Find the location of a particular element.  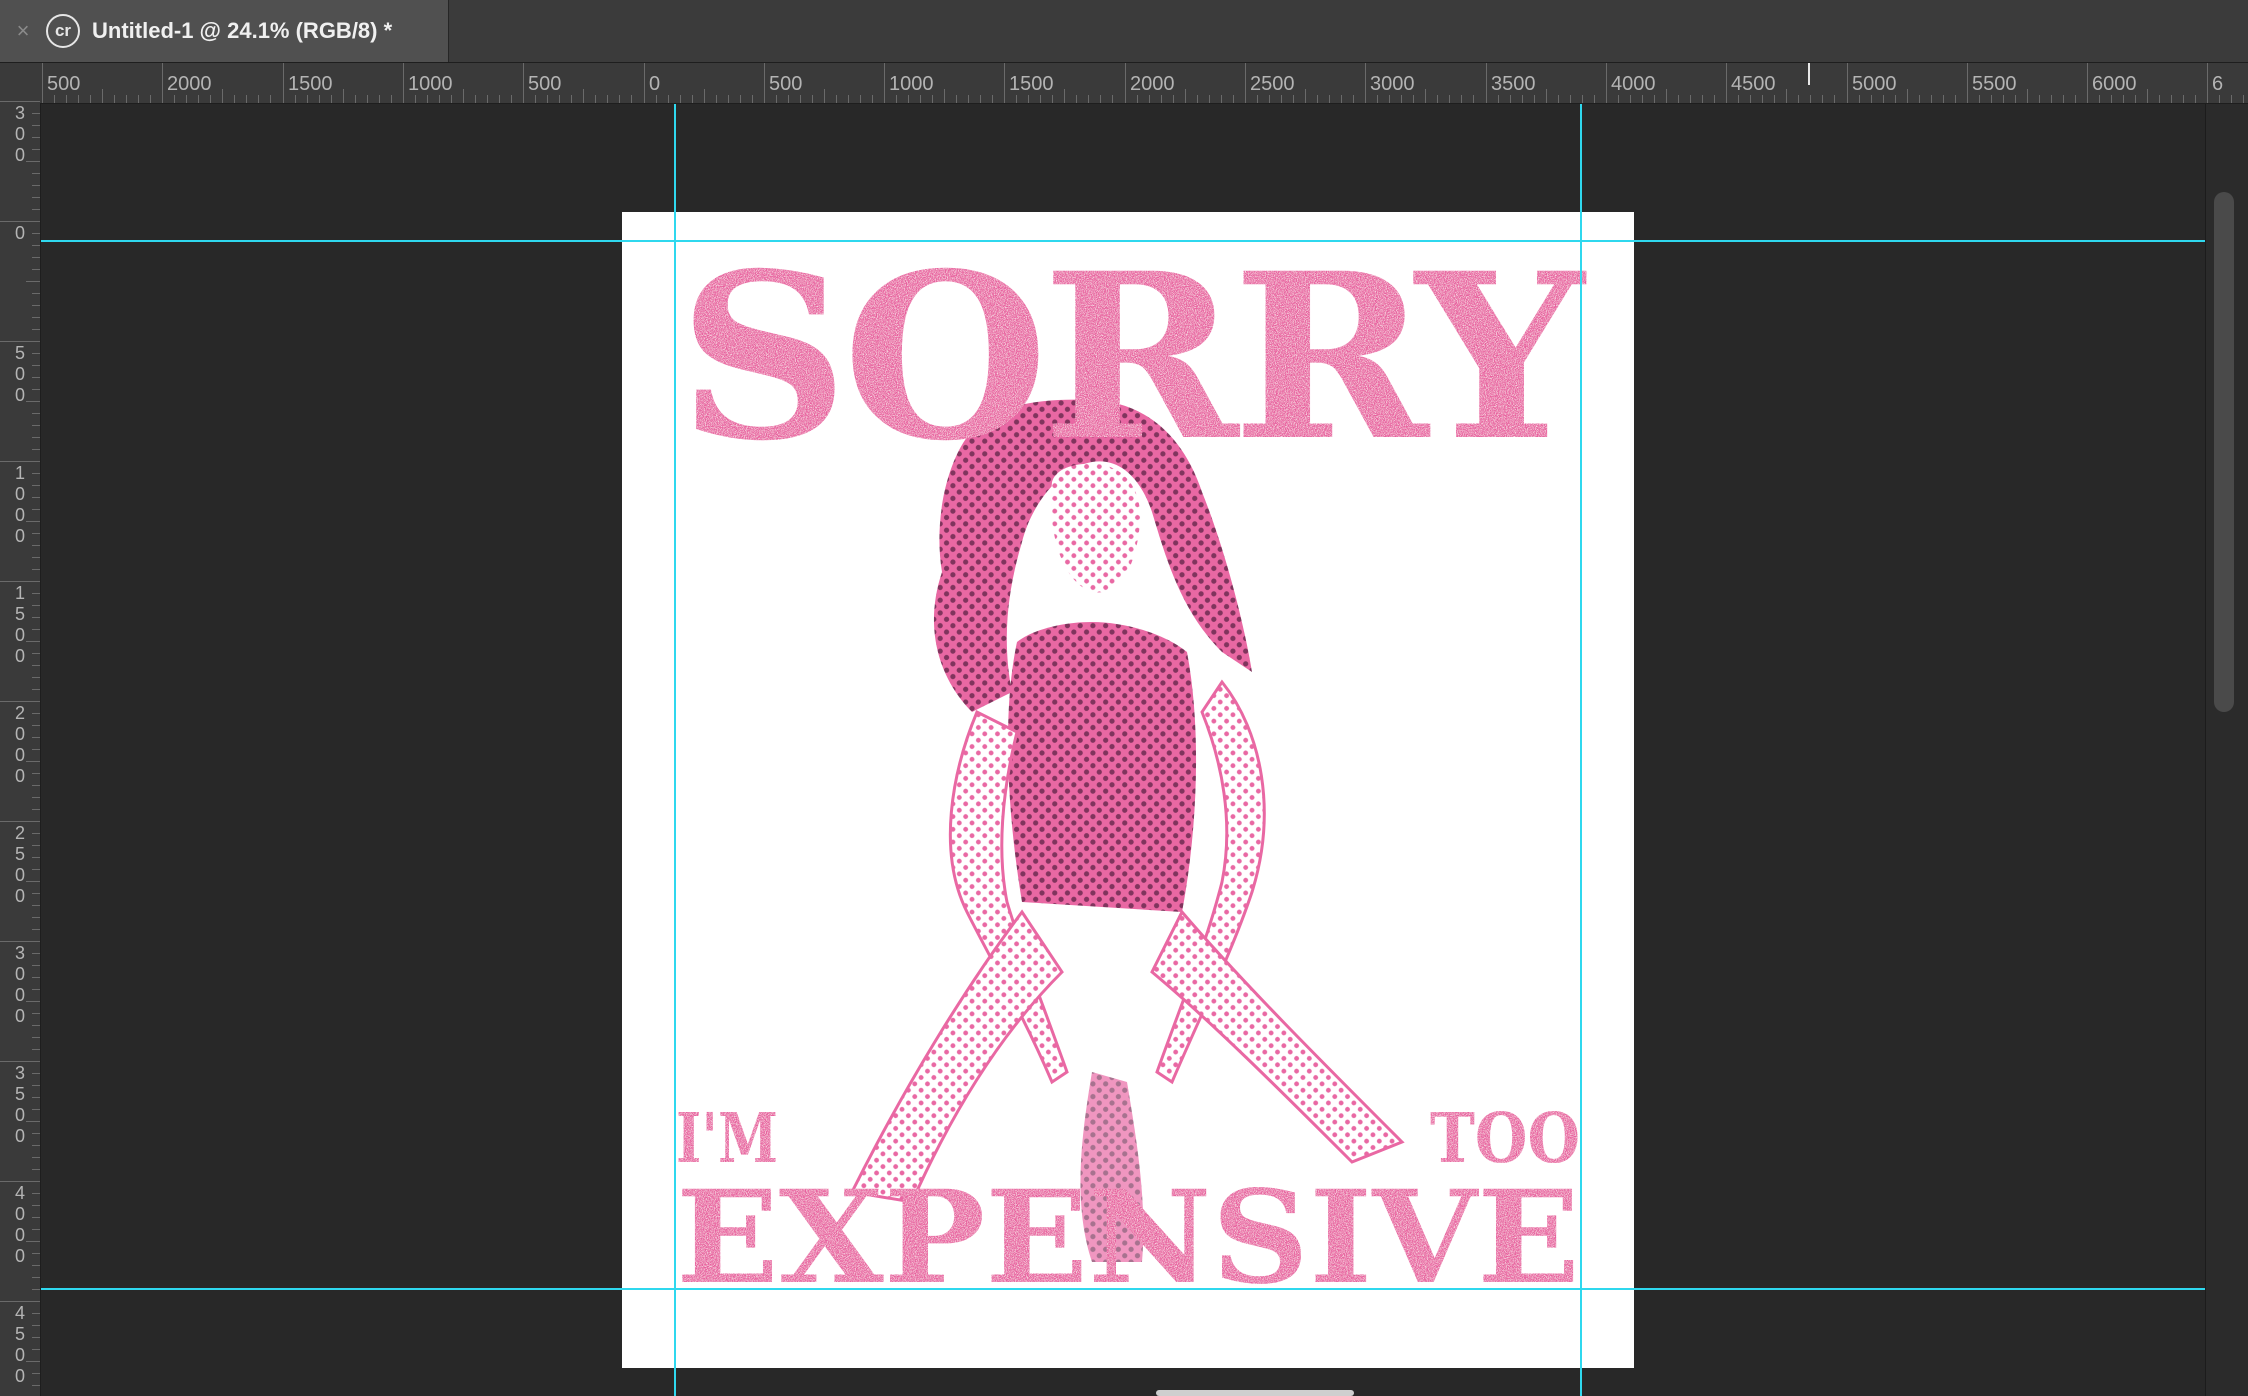

horizontal-guide-top is located at coordinates (1123, 241).